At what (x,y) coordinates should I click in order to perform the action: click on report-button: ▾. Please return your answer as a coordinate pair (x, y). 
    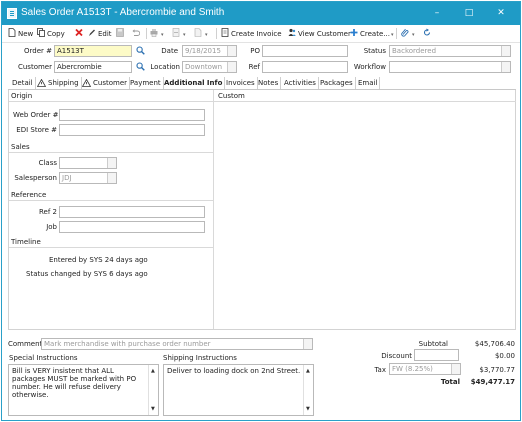
    Looking at the image, I should click on (201, 34).